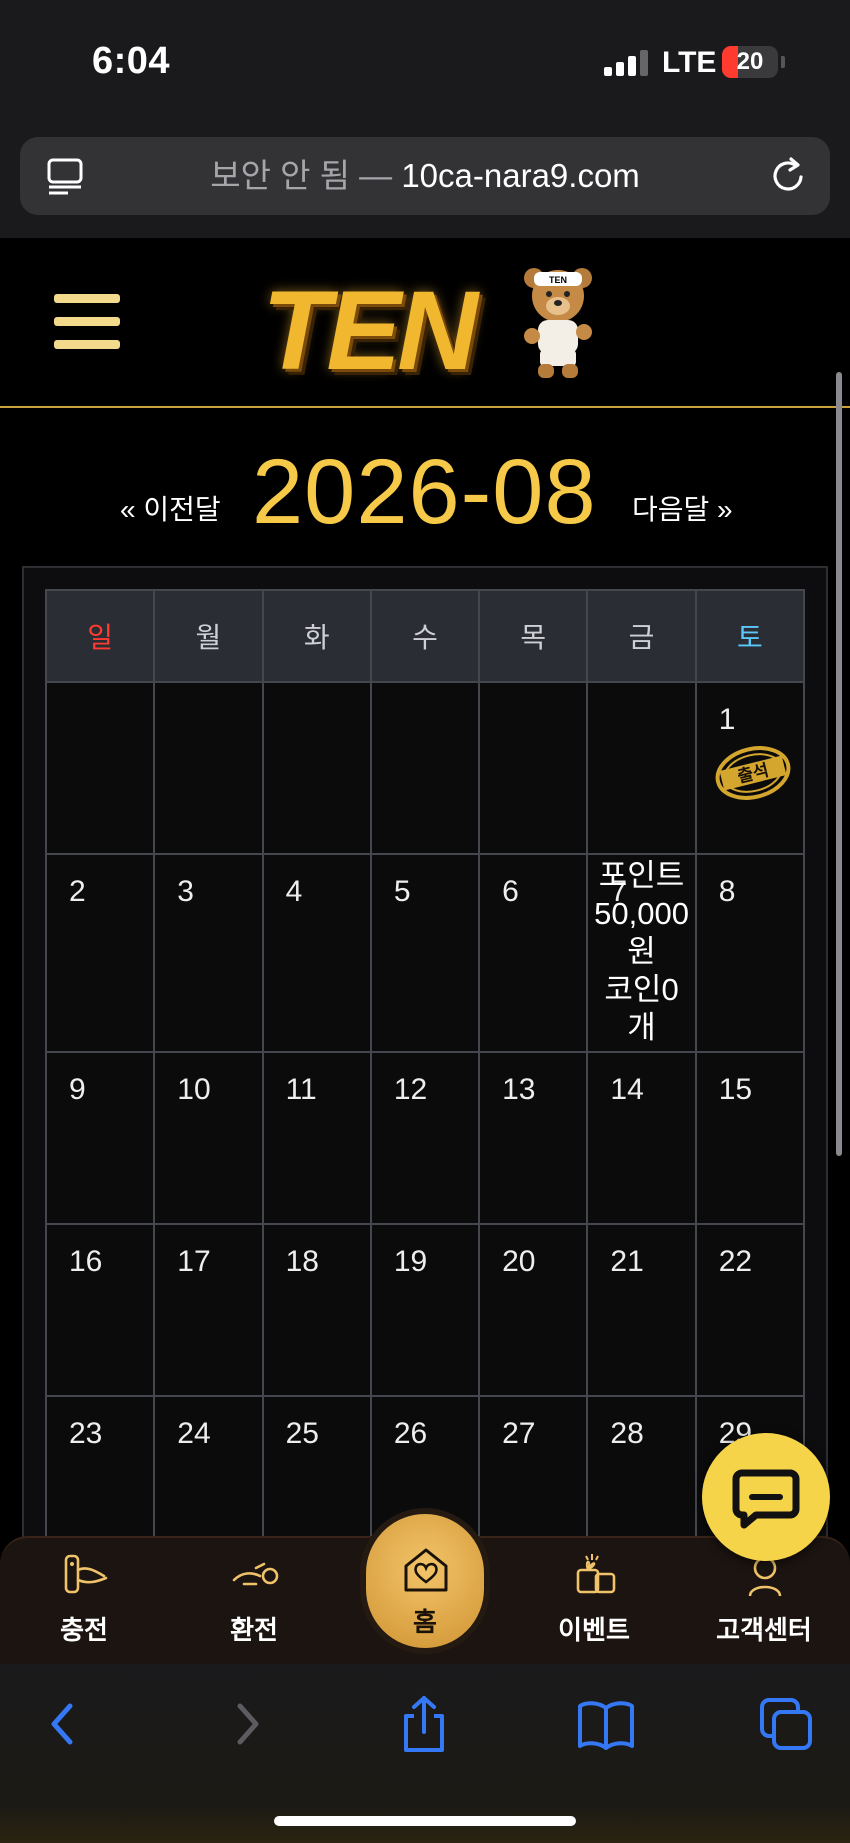 This screenshot has width=850, height=1843. I want to click on weekday-sun: 일, so click(100, 636).